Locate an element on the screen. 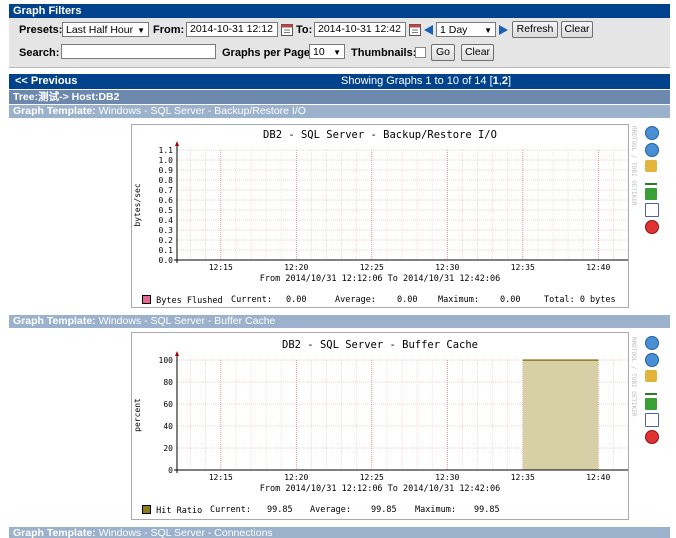 The image size is (676, 538). y-tick-label: 80 is located at coordinates (168, 382).